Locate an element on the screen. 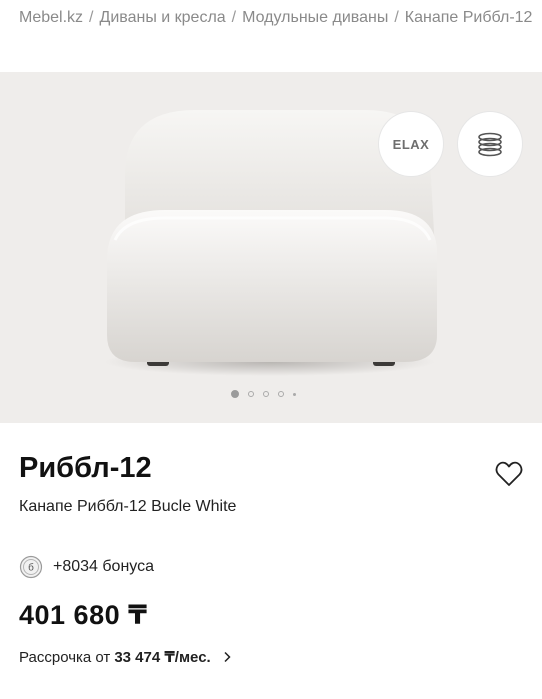  installment-amount: 33 474 ₸/мес. is located at coordinates (162, 657).